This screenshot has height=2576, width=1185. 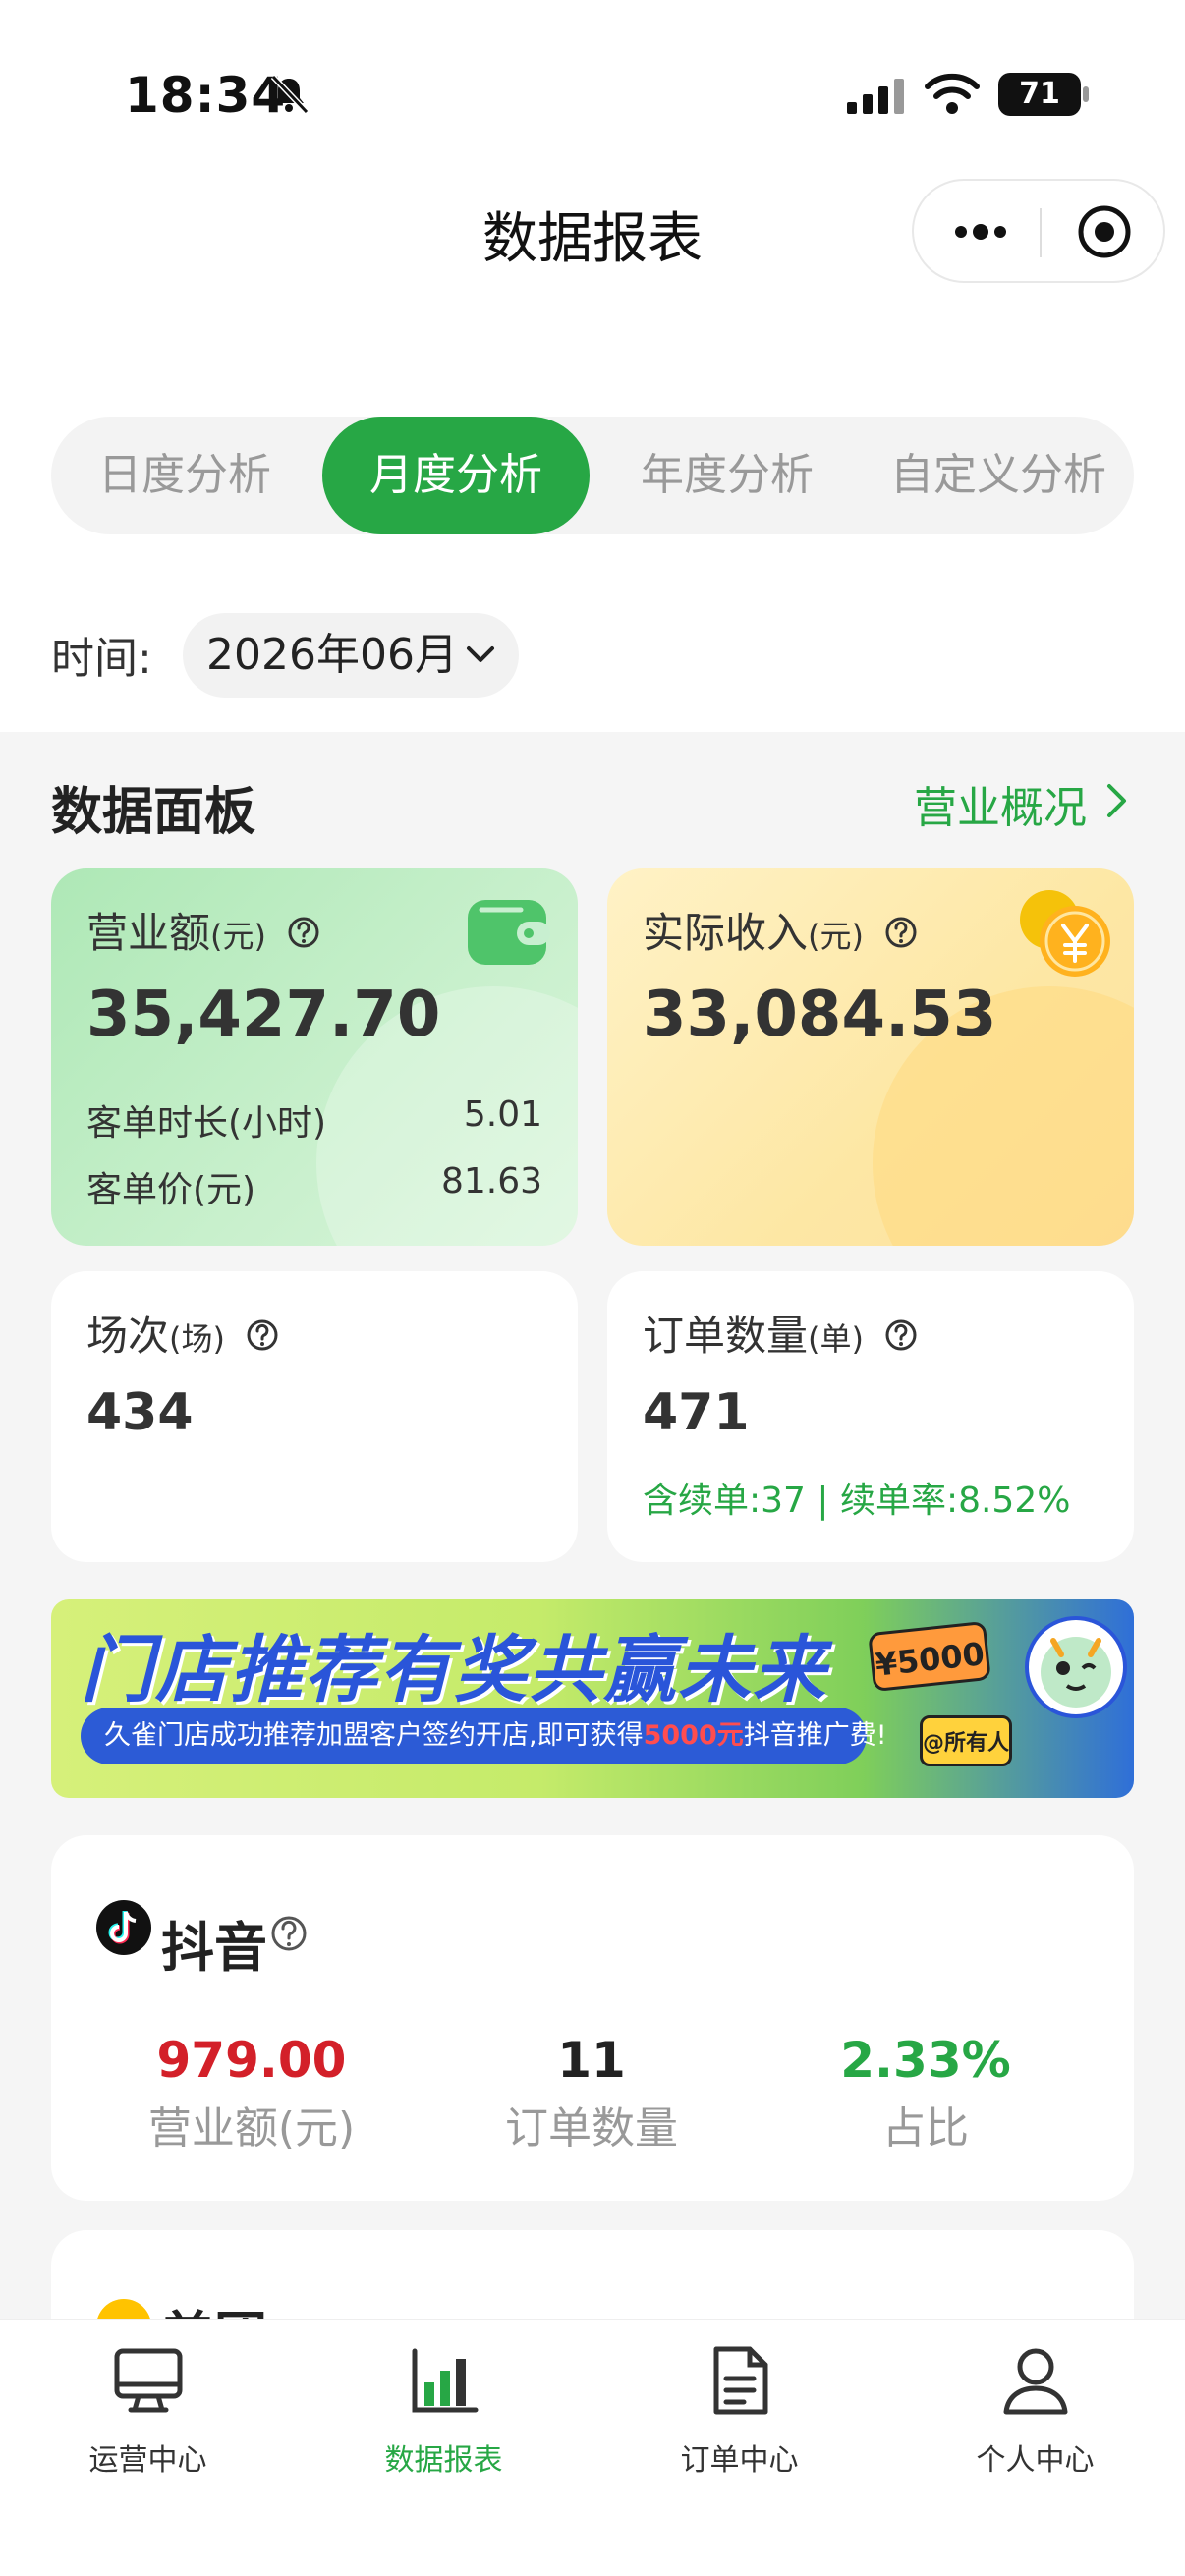 I want to click on douyin-share-value: 2.33%, so click(x=926, y=2060).